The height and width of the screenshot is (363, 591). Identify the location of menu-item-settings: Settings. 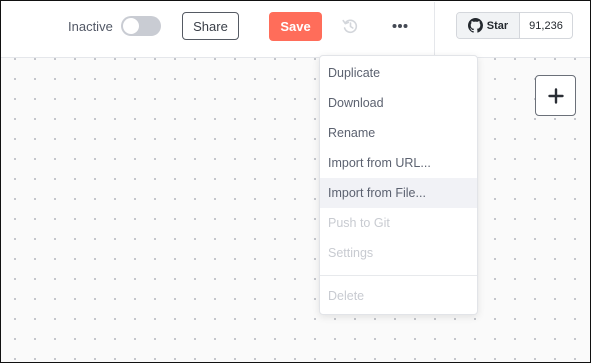
(351, 253).